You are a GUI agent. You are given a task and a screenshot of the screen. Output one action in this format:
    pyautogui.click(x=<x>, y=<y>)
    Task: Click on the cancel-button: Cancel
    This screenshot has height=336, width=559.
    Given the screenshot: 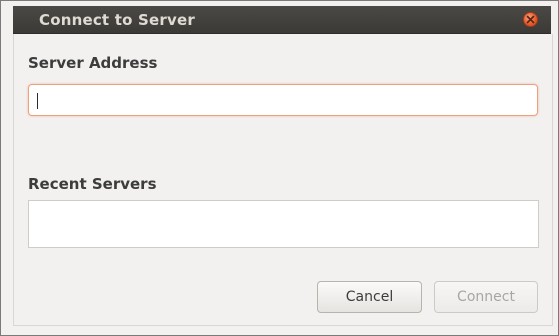 What is the action you would take?
    pyautogui.click(x=369, y=297)
    